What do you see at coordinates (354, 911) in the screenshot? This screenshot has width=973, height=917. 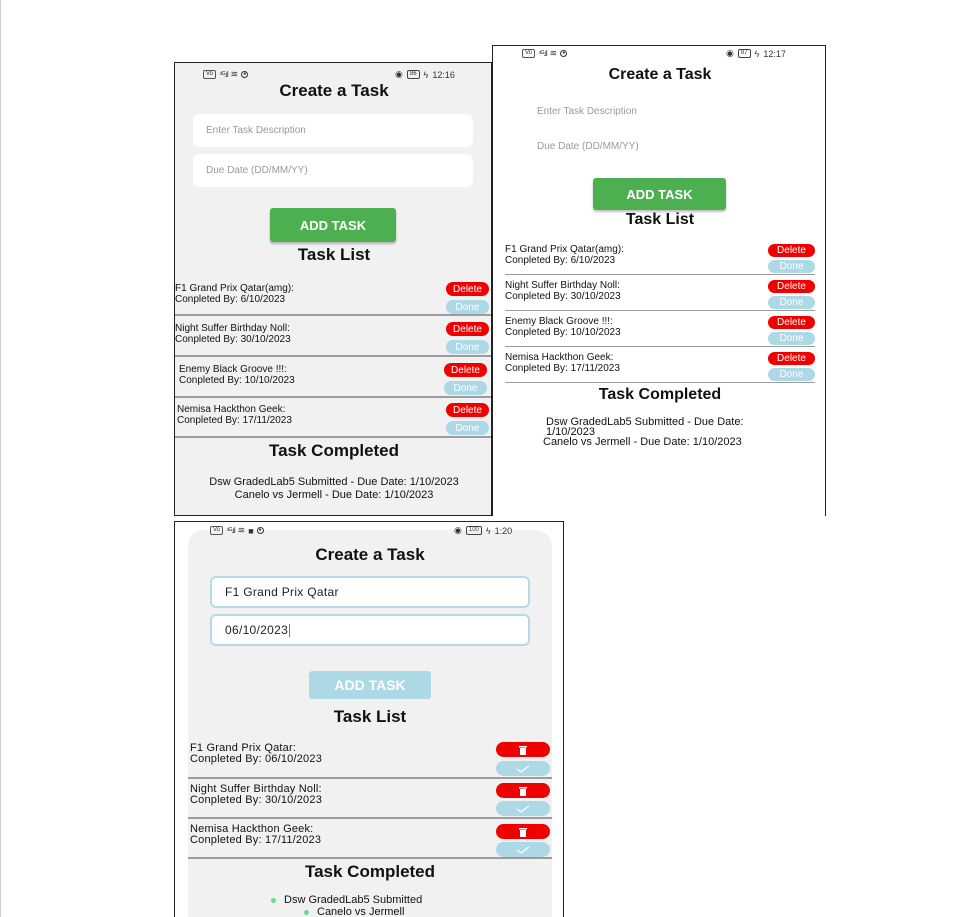 I see `completed-item: Canelo vs Jermell` at bounding box center [354, 911].